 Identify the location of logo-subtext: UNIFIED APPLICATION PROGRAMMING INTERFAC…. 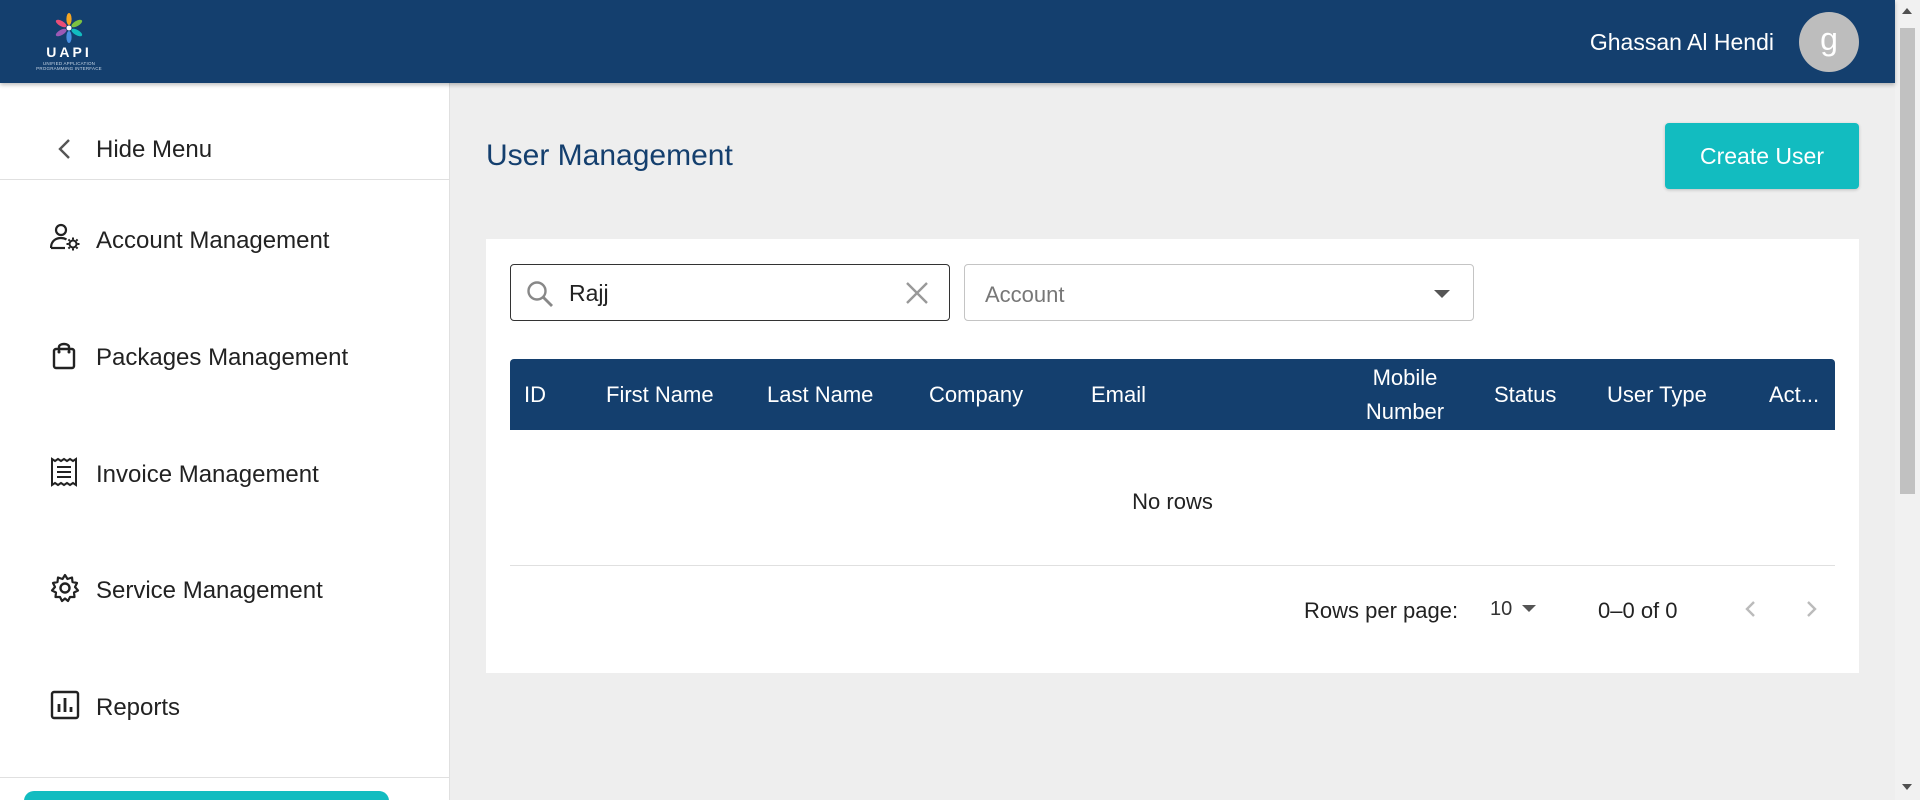
(69, 66).